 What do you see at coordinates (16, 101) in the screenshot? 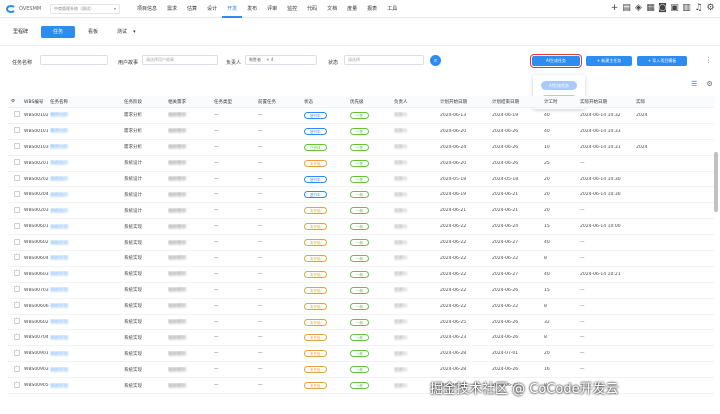
I see `header-settings-cell: ⚙` at bounding box center [16, 101].